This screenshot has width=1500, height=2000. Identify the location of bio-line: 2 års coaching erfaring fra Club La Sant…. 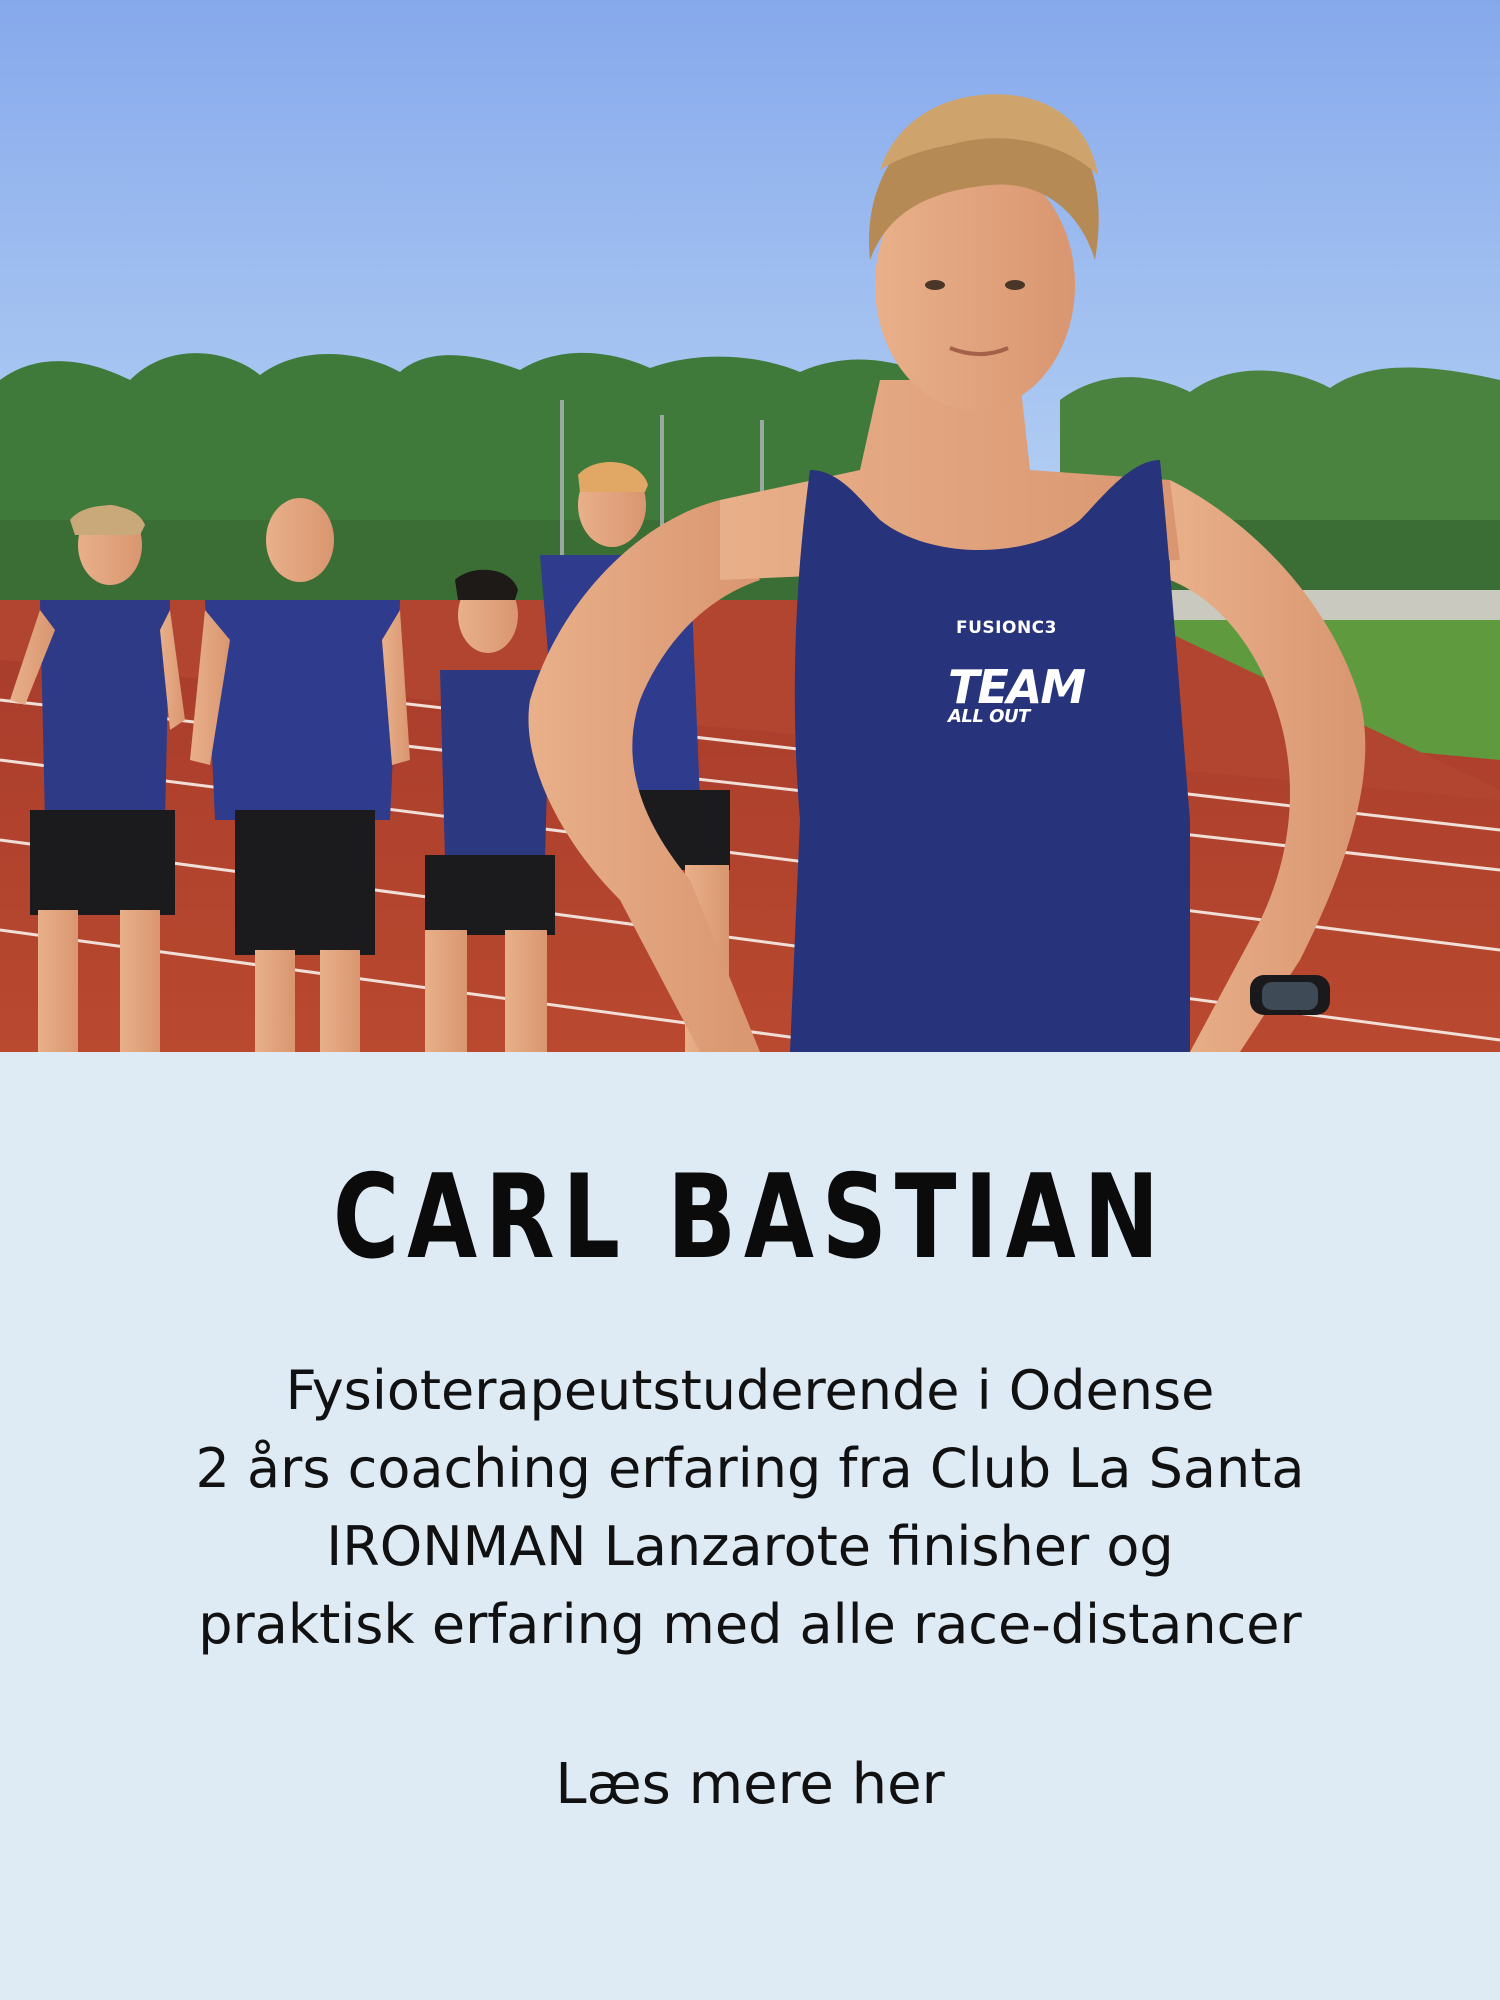
(750, 1468).